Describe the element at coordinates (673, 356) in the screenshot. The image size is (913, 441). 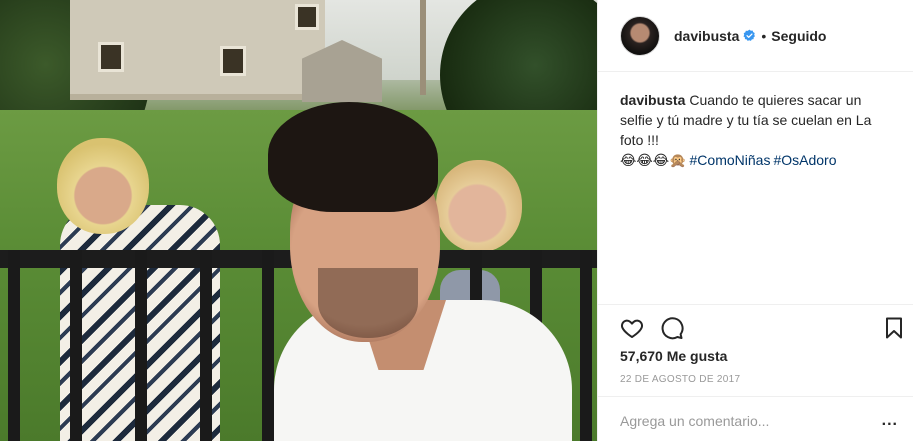
I see `likes-count: 57,670 Me gusta` at that location.